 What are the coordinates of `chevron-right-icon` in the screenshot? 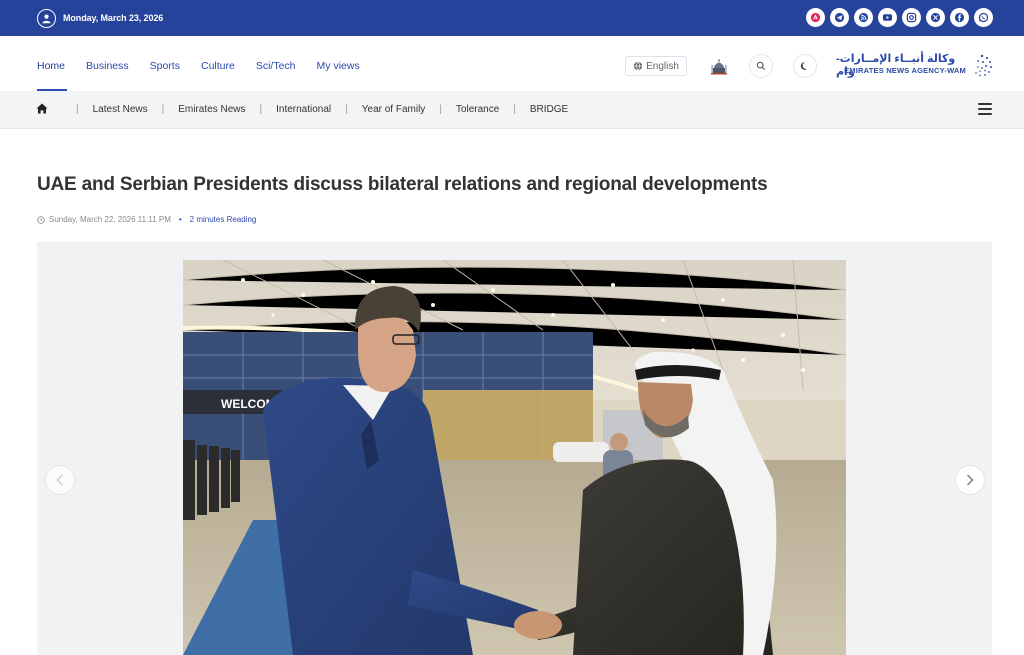 It's located at (970, 480).